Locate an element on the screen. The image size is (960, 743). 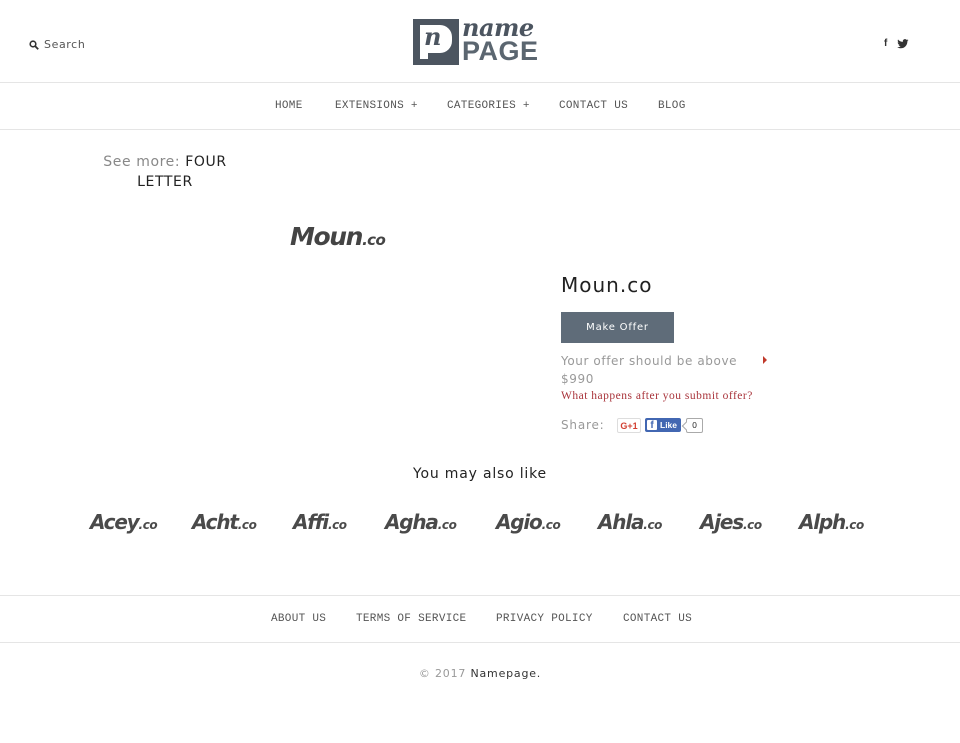
logo-page-text: PAGE is located at coordinates (500, 51).